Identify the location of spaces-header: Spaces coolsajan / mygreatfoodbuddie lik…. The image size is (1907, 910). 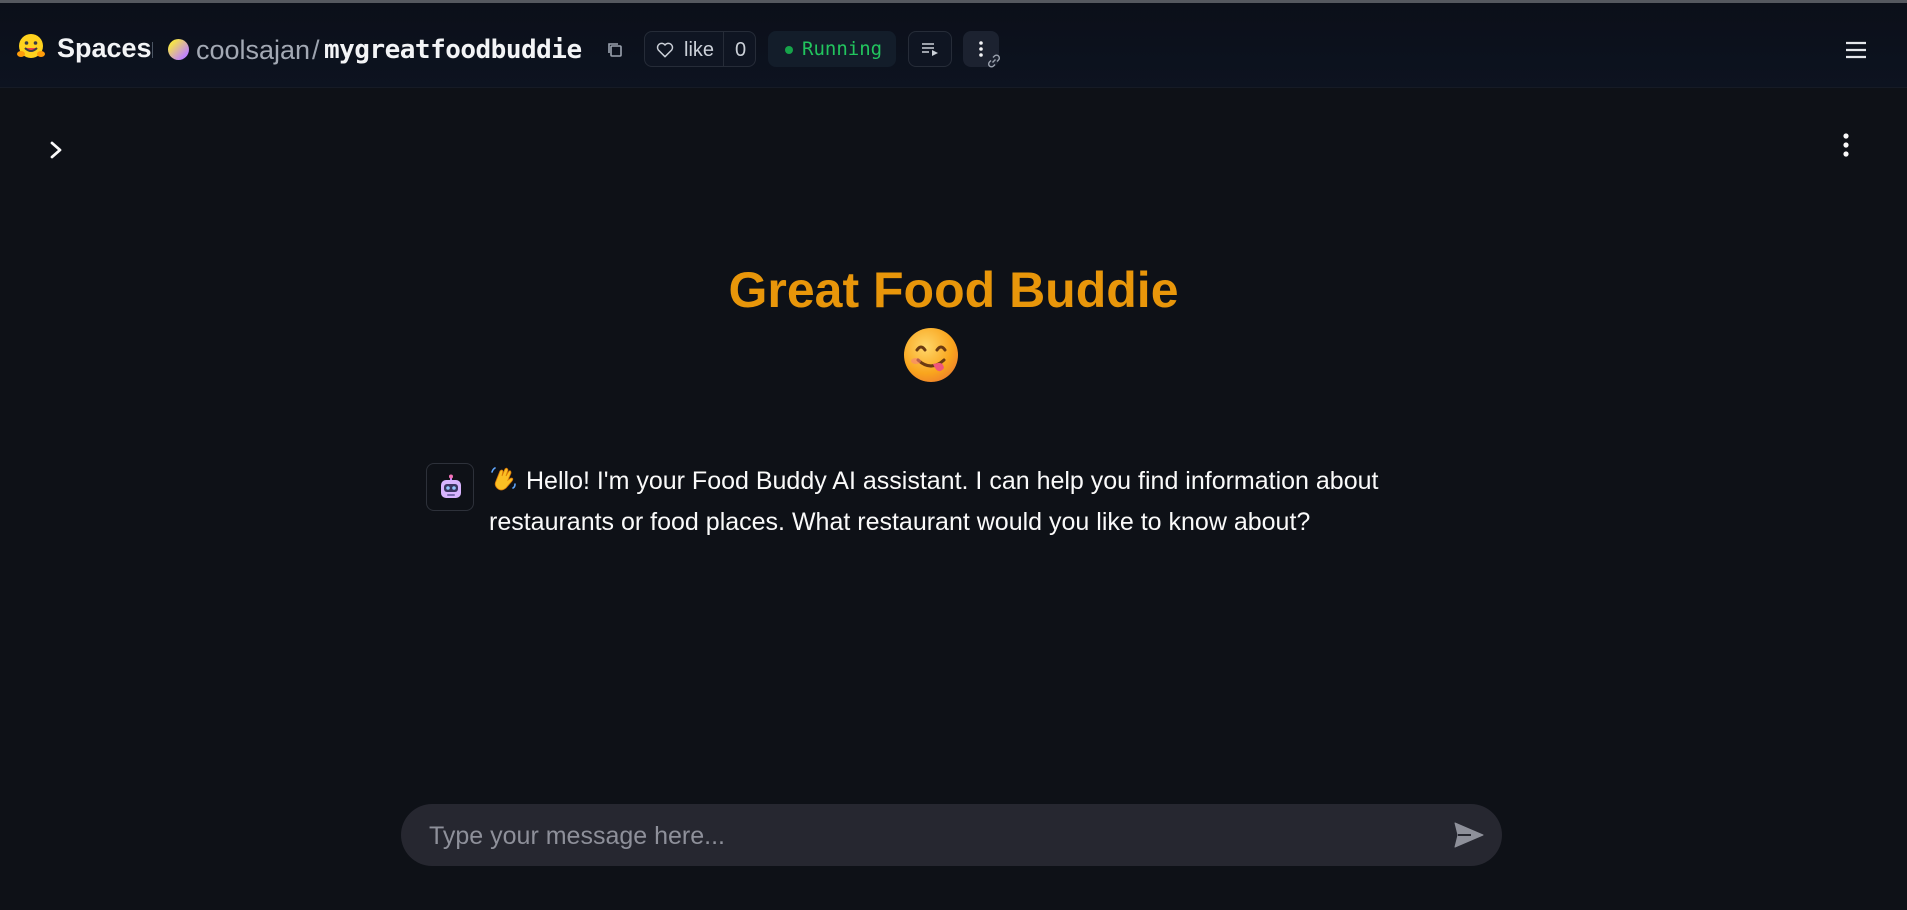
(953, 45).